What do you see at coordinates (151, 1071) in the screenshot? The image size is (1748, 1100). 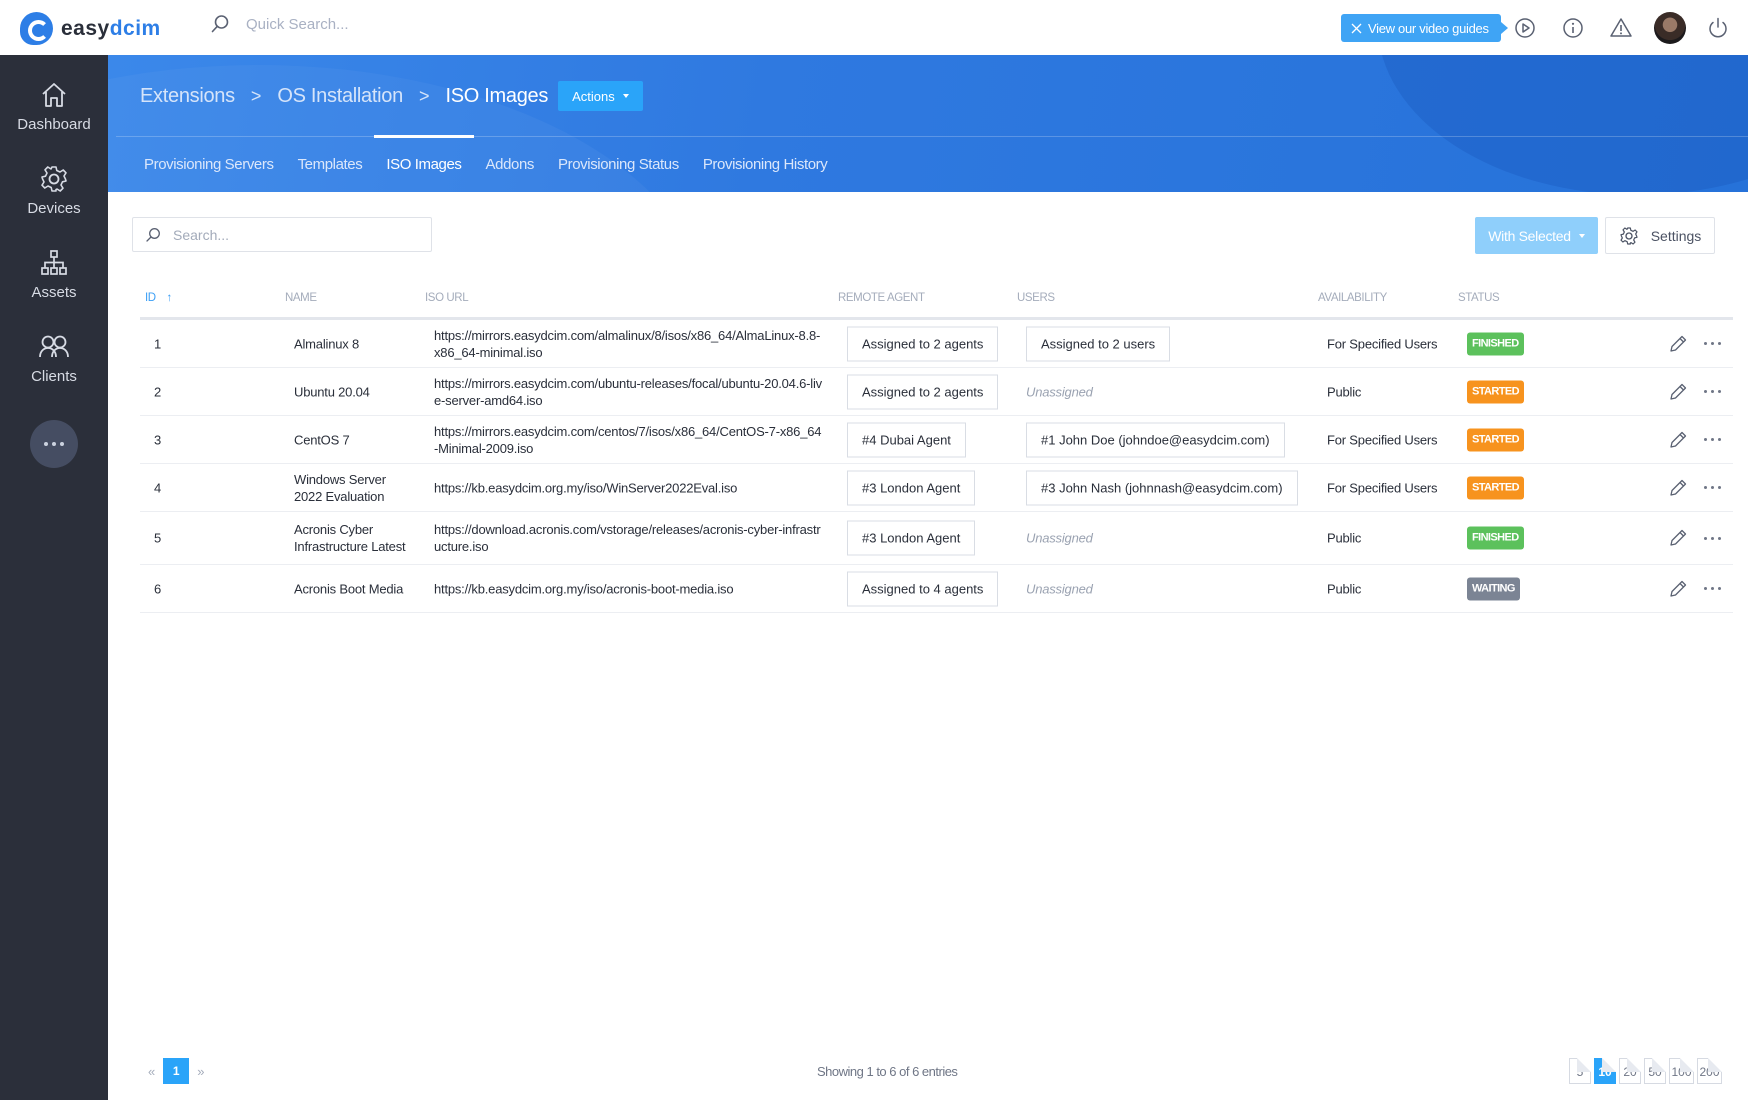 I see `prev-page-icon: «` at bounding box center [151, 1071].